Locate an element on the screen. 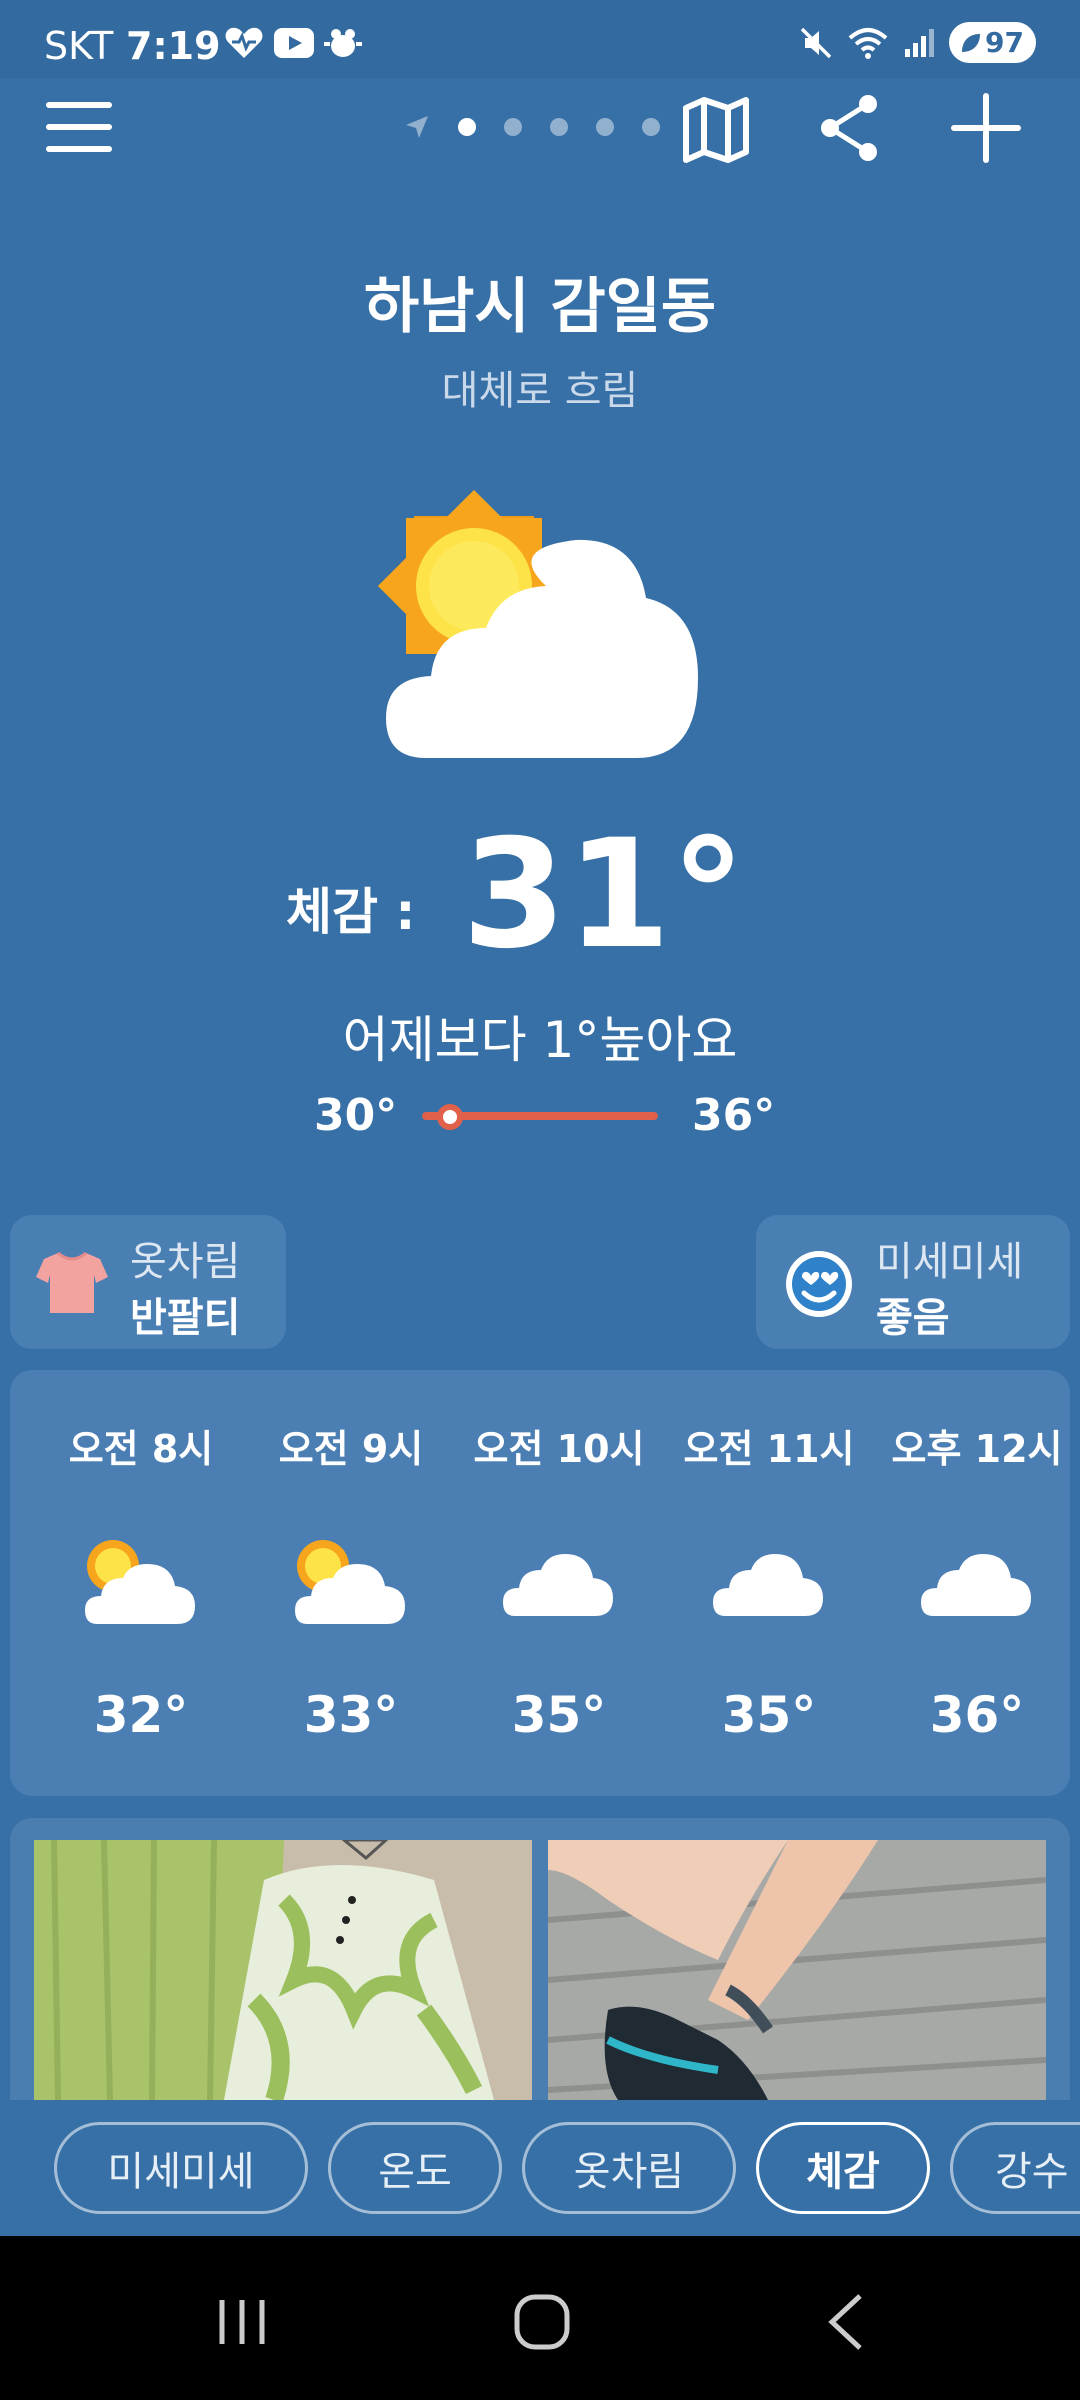 The width and height of the screenshot is (1080, 2400). youtube-icon is located at coordinates (294, 43).